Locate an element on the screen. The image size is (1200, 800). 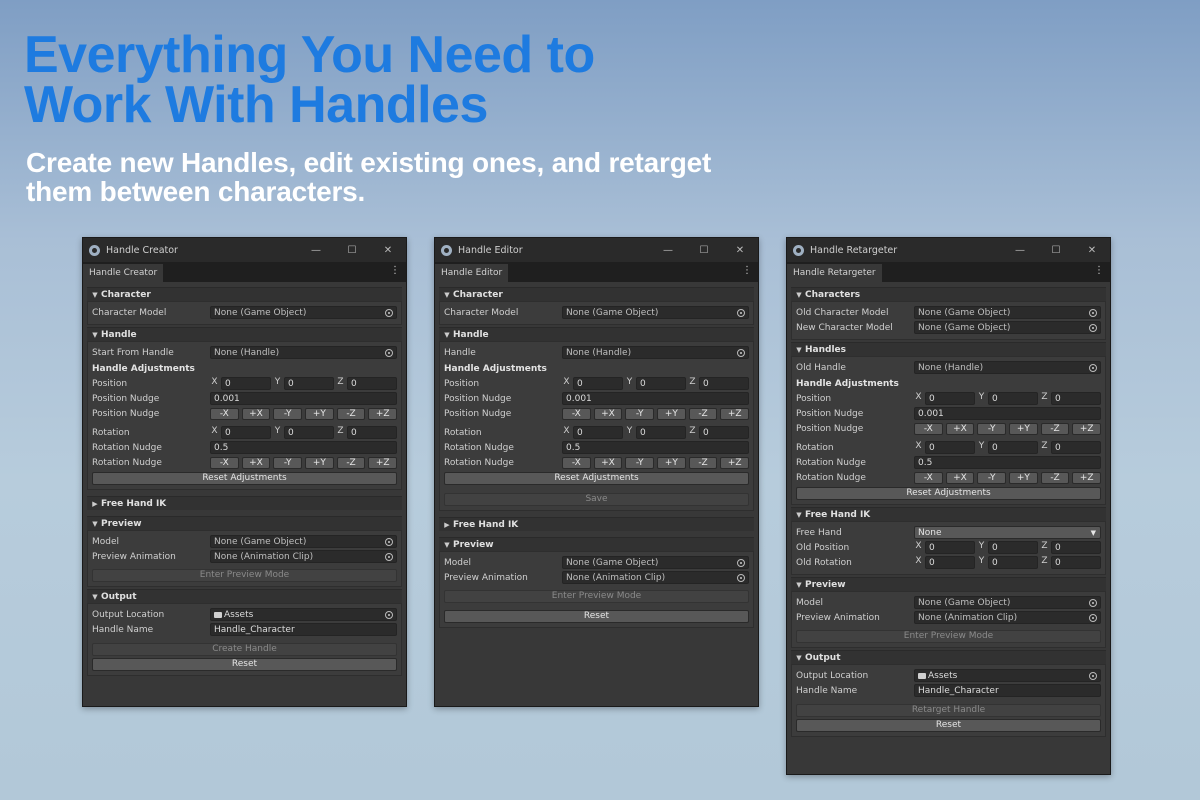
old-rotation-x-field: 0 is located at coordinates (950, 562).